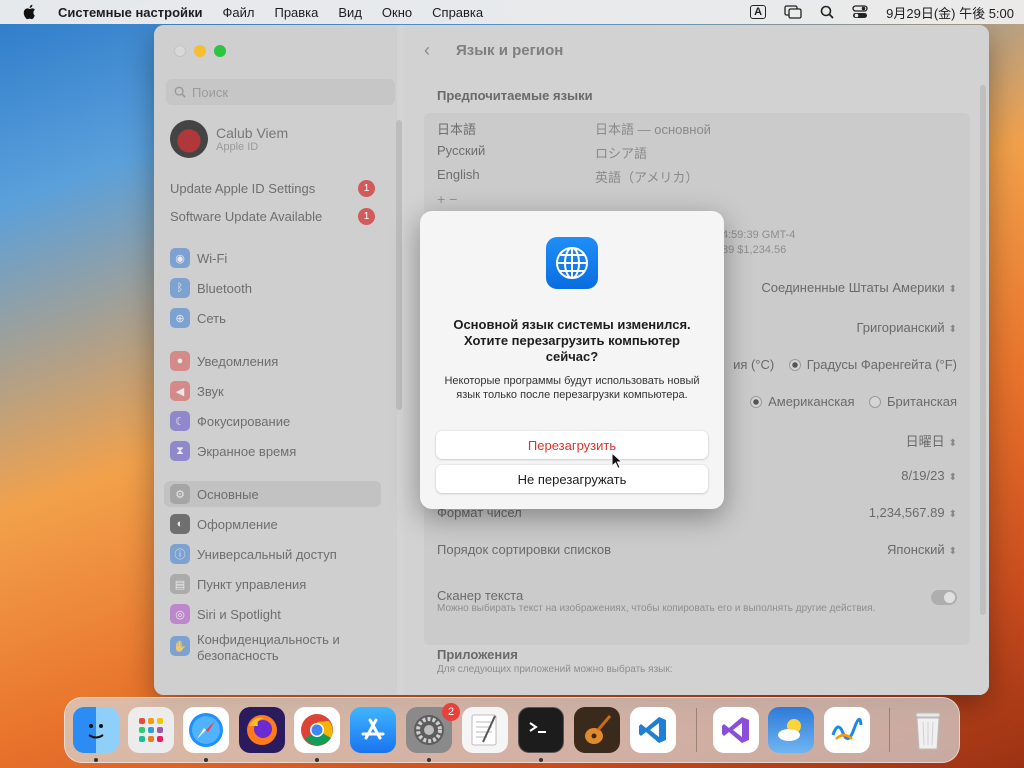  Describe the element at coordinates (252, 133) in the screenshot. I see `profile-name: Calub Viem` at that location.